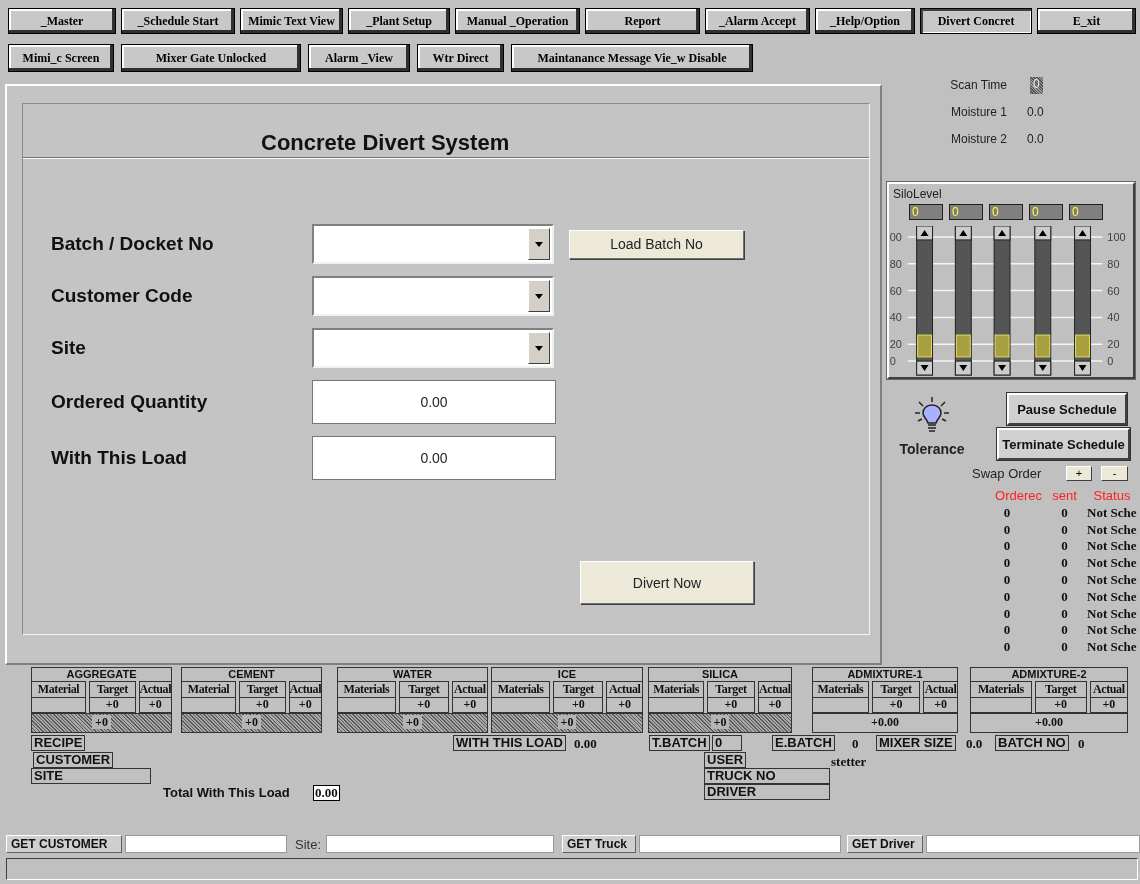 The height and width of the screenshot is (884, 1140). I want to click on divert-now-button: Divert Now, so click(667, 582).